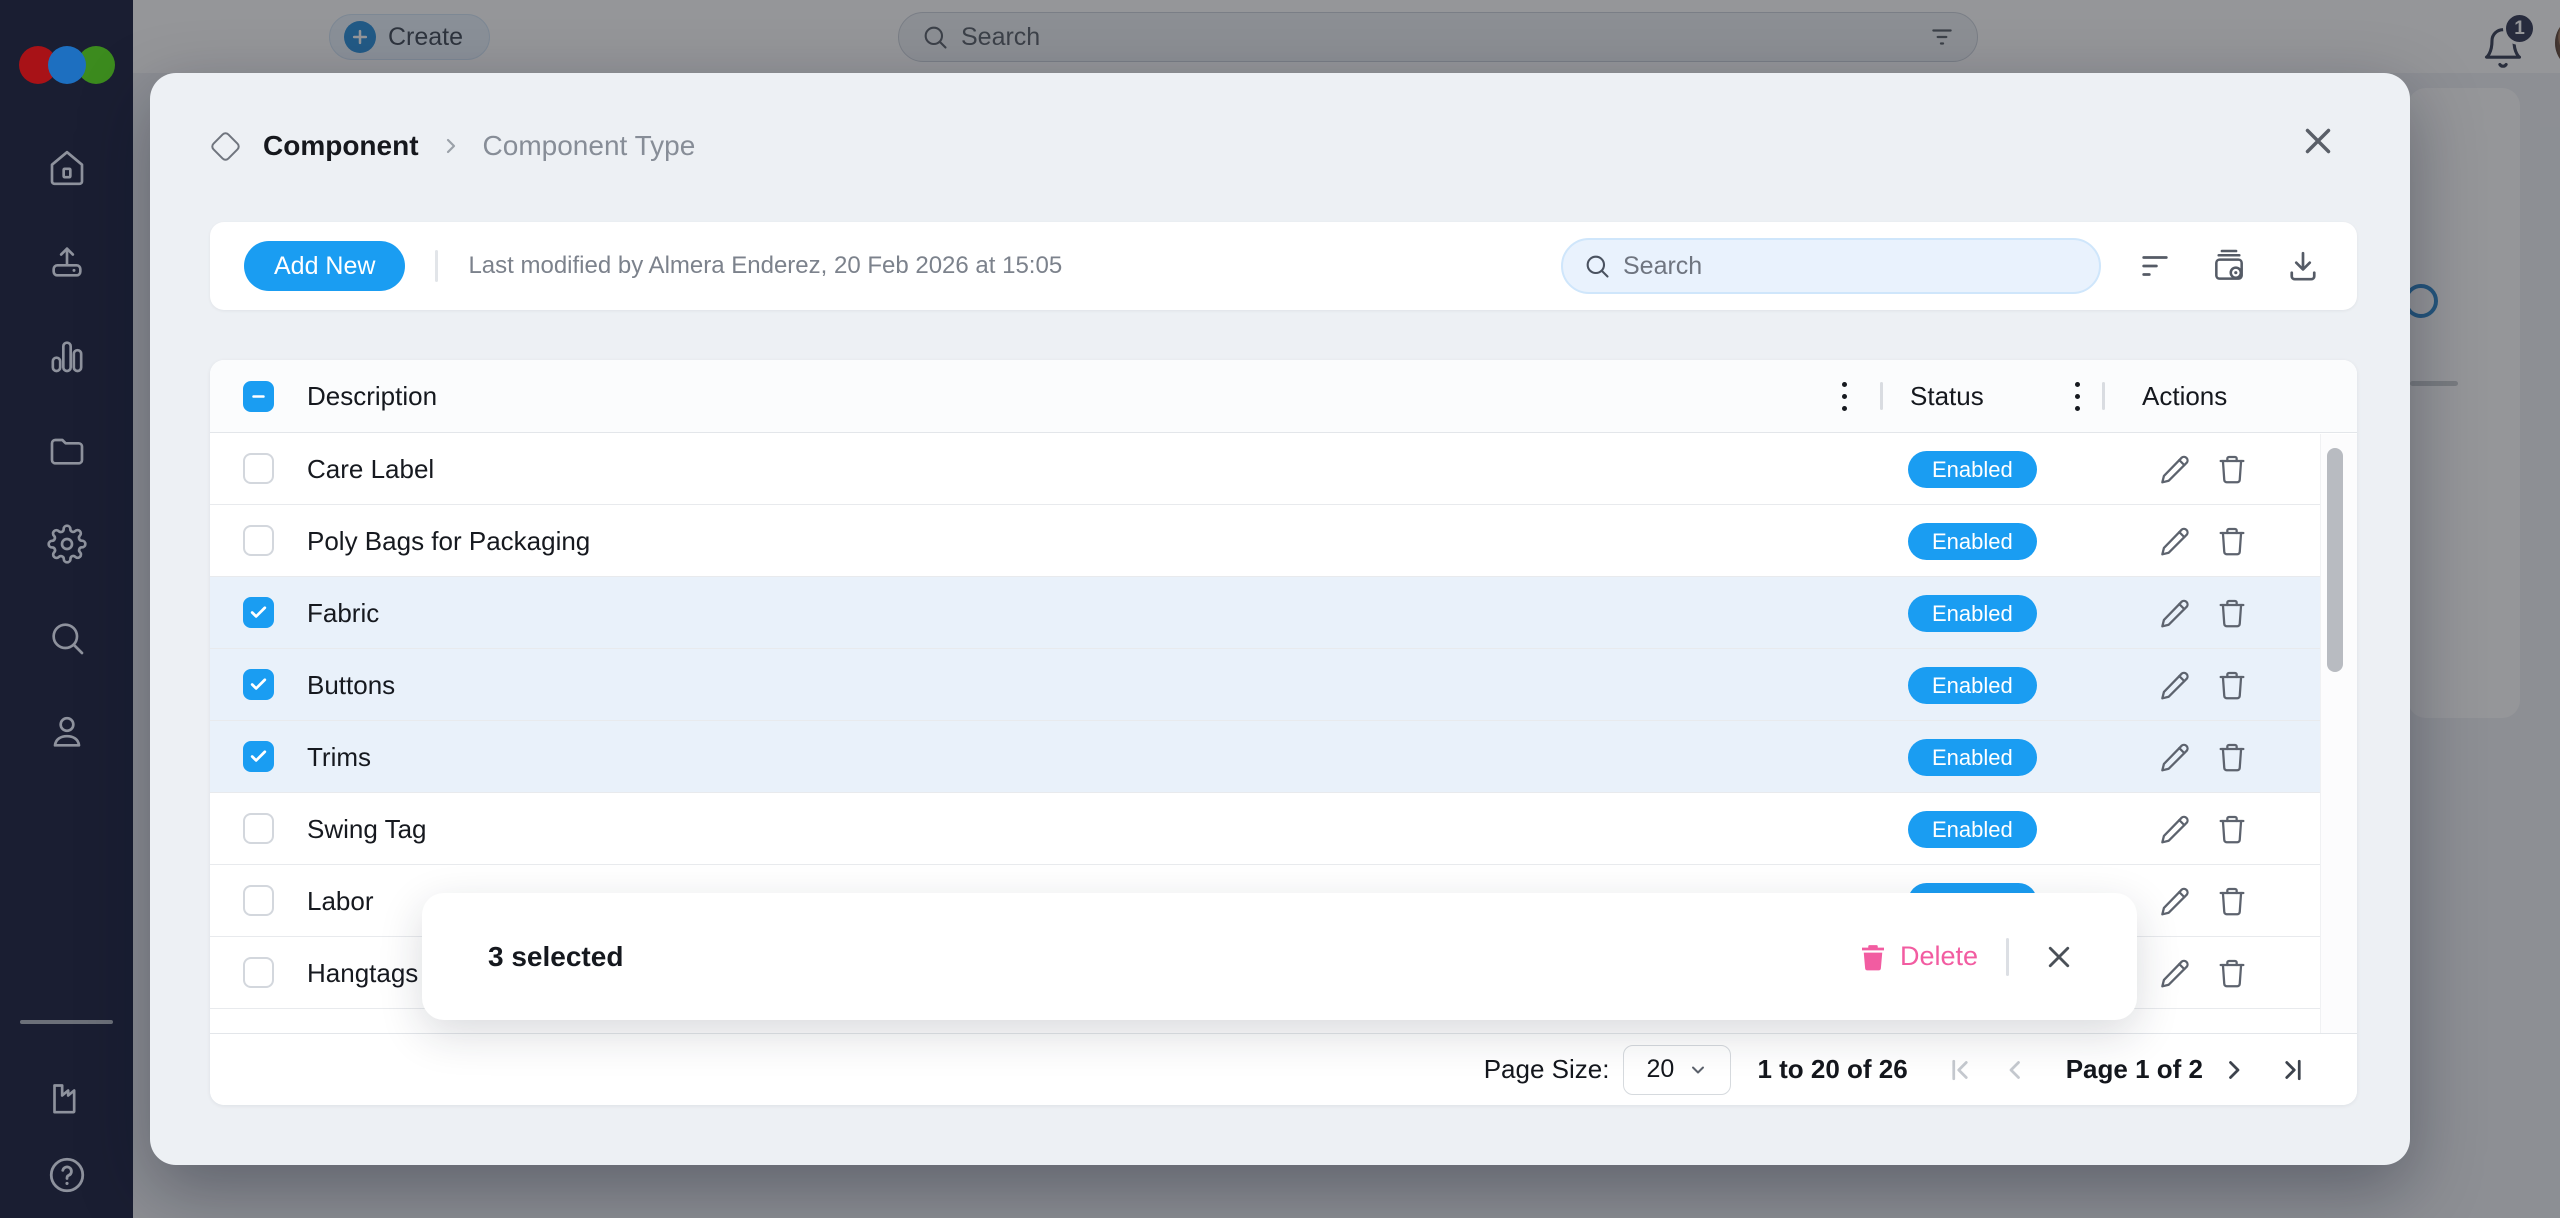  What do you see at coordinates (341, 146) in the screenshot?
I see `breadcrumb-root: Component` at bounding box center [341, 146].